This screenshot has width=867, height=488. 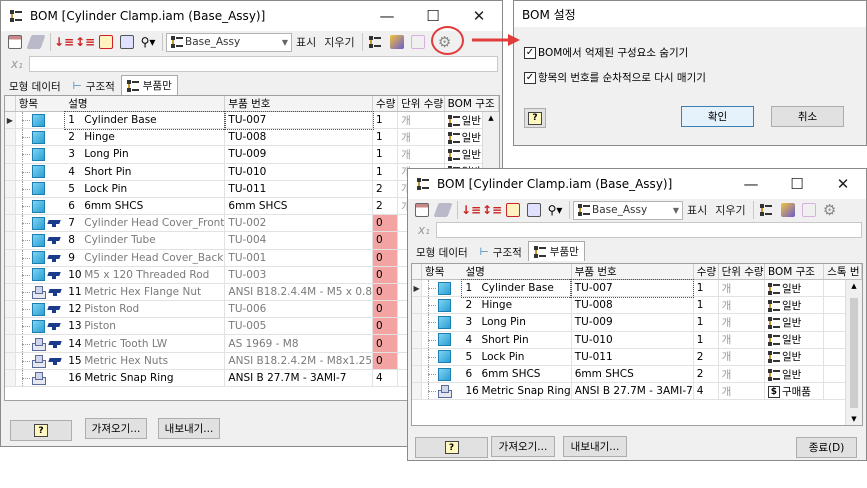 What do you see at coordinates (15, 42) in the screenshot?
I see `export-table-icon` at bounding box center [15, 42].